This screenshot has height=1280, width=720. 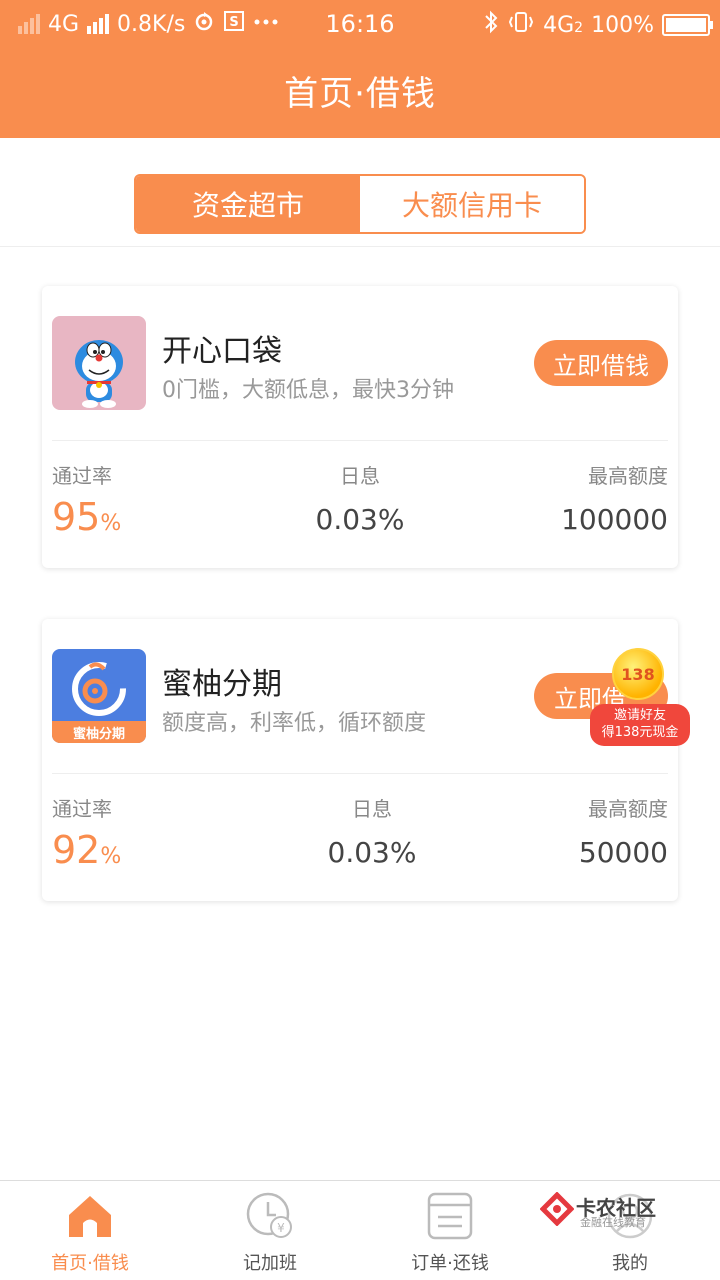 What do you see at coordinates (90, 1263) in the screenshot?
I see `nav-label: 首页·借钱` at bounding box center [90, 1263].